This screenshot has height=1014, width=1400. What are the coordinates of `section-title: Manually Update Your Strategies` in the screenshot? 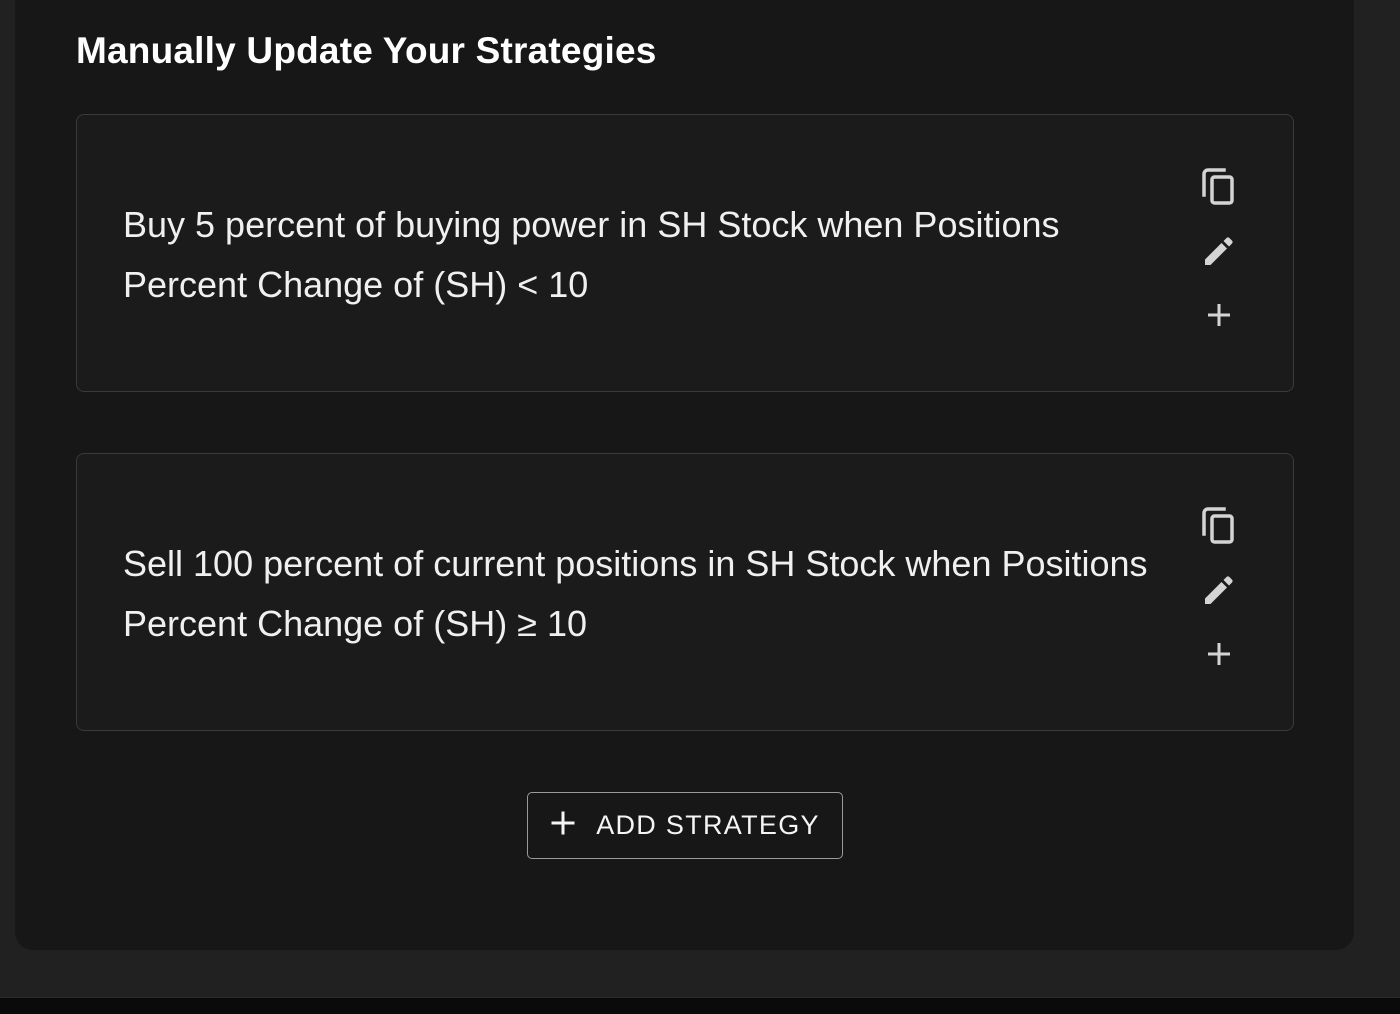 It's located at (366, 50).